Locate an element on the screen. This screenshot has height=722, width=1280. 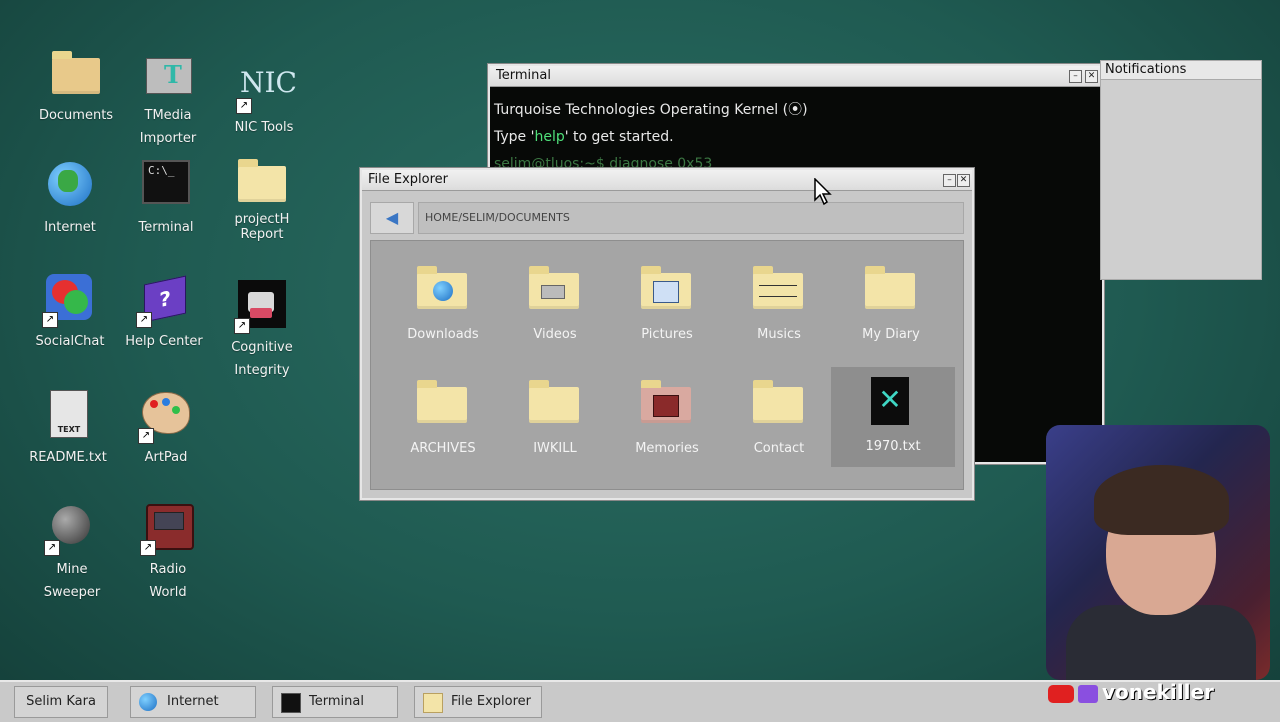
item-label: 1970.txt is located at coordinates (893, 446).